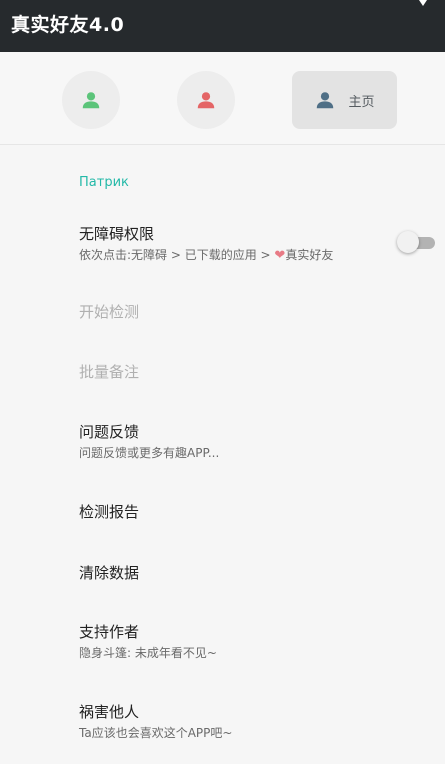 The width and height of the screenshot is (445, 764). What do you see at coordinates (104, 182) in the screenshot?
I see `section-header: Патрик` at bounding box center [104, 182].